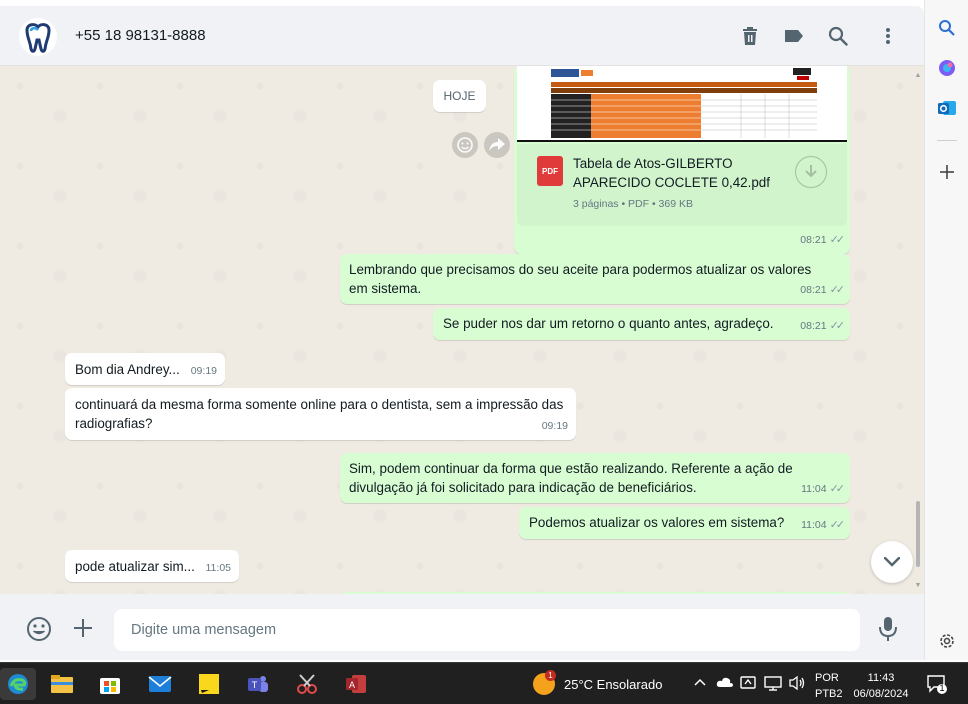 The image size is (968, 704). What do you see at coordinates (829, 694) in the screenshot?
I see `keyboard-layout: PTB2` at bounding box center [829, 694].